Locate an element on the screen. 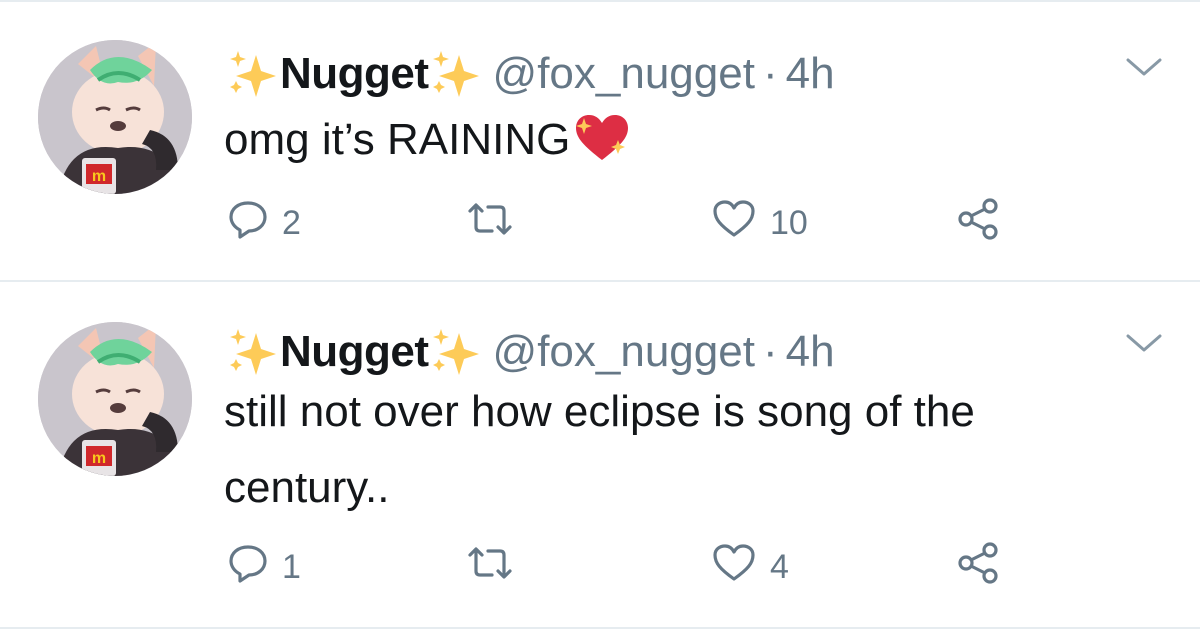 The height and width of the screenshot is (631, 1200). reply-count: 2 is located at coordinates (291, 222).